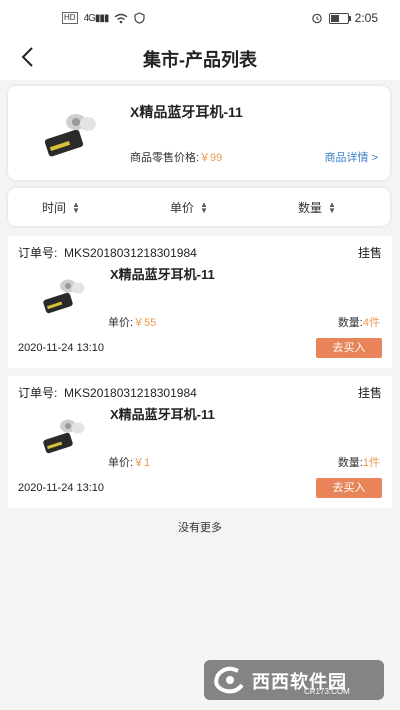  What do you see at coordinates (371, 463) in the screenshot?
I see `quantity-value: 1件` at bounding box center [371, 463].